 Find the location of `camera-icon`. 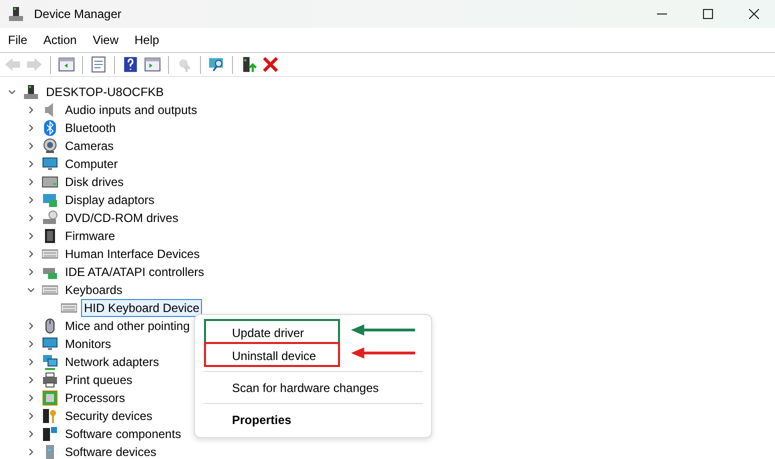

camera-icon is located at coordinates (50, 146).